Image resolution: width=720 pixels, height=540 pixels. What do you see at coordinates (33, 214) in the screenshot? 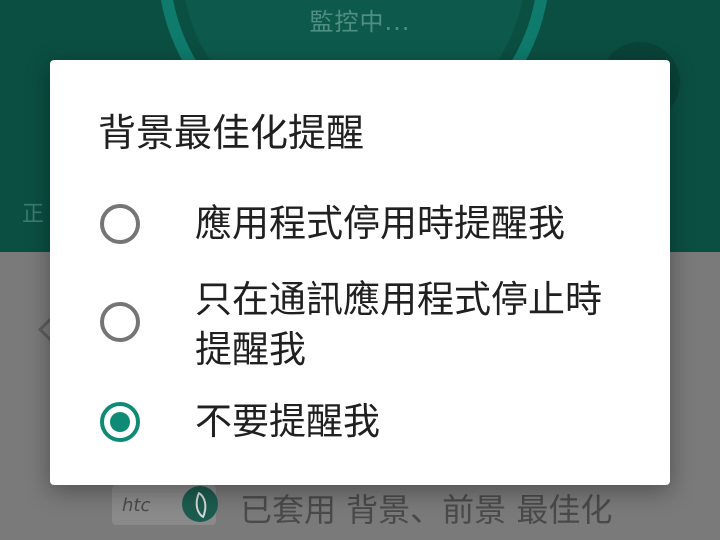
I see `header-side-text: 正` at bounding box center [33, 214].